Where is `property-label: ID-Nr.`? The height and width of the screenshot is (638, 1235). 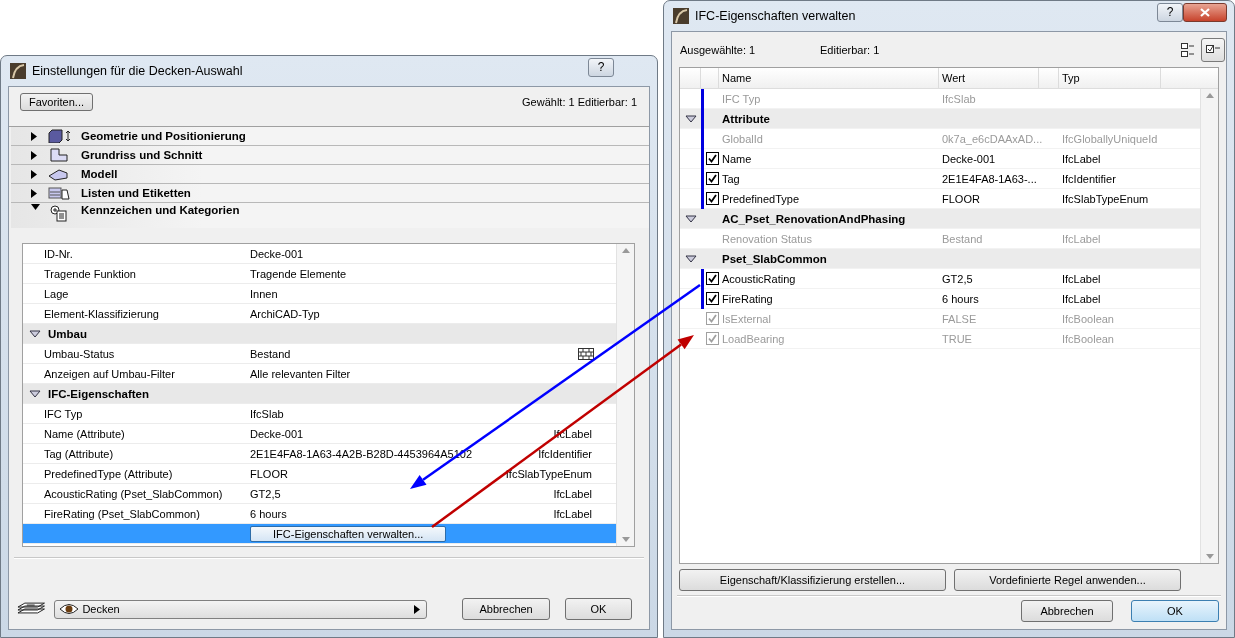 property-label: ID-Nr. is located at coordinates (59, 253).